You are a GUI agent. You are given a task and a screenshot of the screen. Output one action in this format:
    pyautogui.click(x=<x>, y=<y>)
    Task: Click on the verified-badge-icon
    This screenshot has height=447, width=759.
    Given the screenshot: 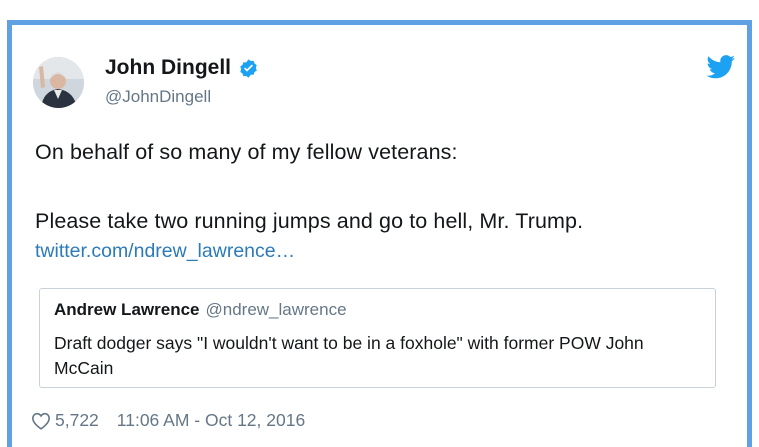 What is the action you would take?
    pyautogui.click(x=248, y=68)
    